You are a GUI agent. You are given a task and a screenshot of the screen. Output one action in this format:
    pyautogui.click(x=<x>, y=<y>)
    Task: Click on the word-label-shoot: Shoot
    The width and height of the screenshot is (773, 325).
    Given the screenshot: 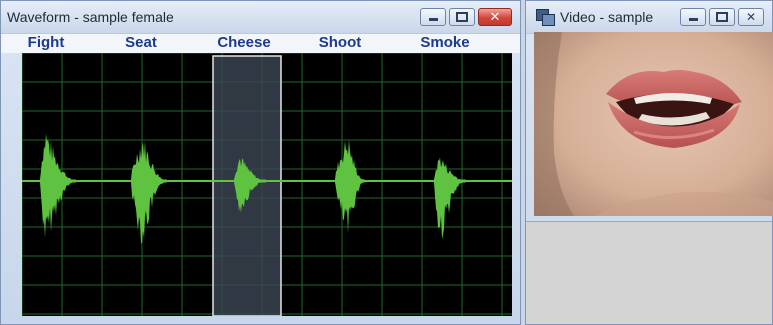 What is the action you would take?
    pyautogui.click(x=340, y=42)
    